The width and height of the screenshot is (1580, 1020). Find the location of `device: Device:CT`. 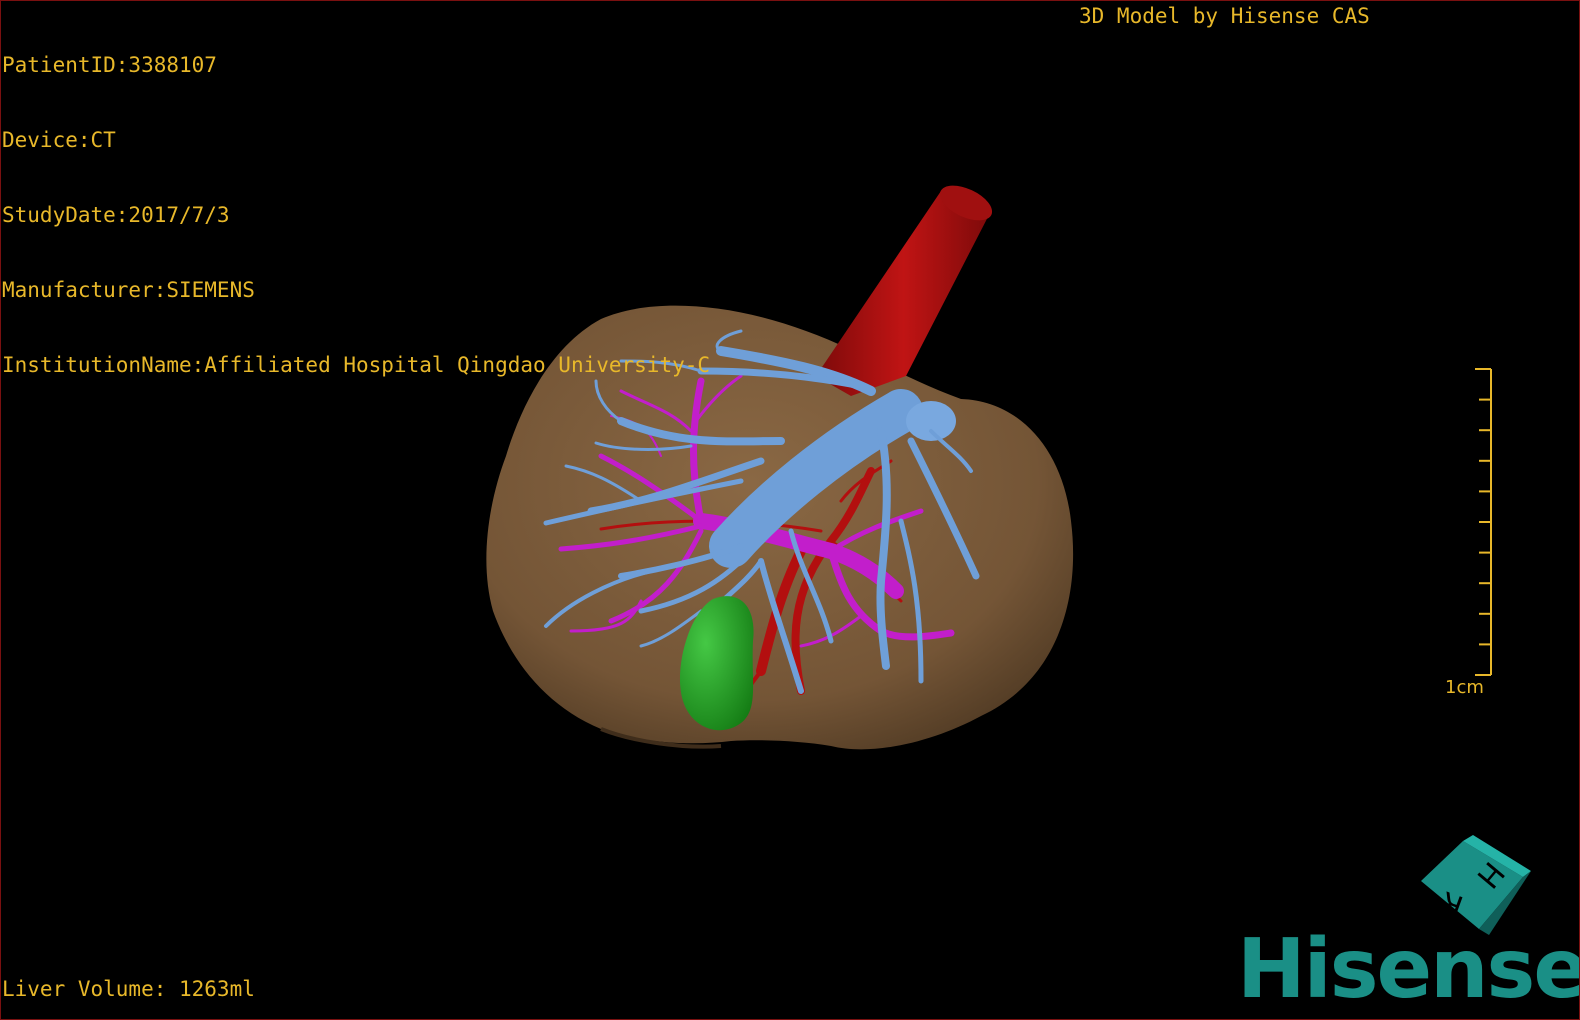

device: Device:CT is located at coordinates (59, 140).